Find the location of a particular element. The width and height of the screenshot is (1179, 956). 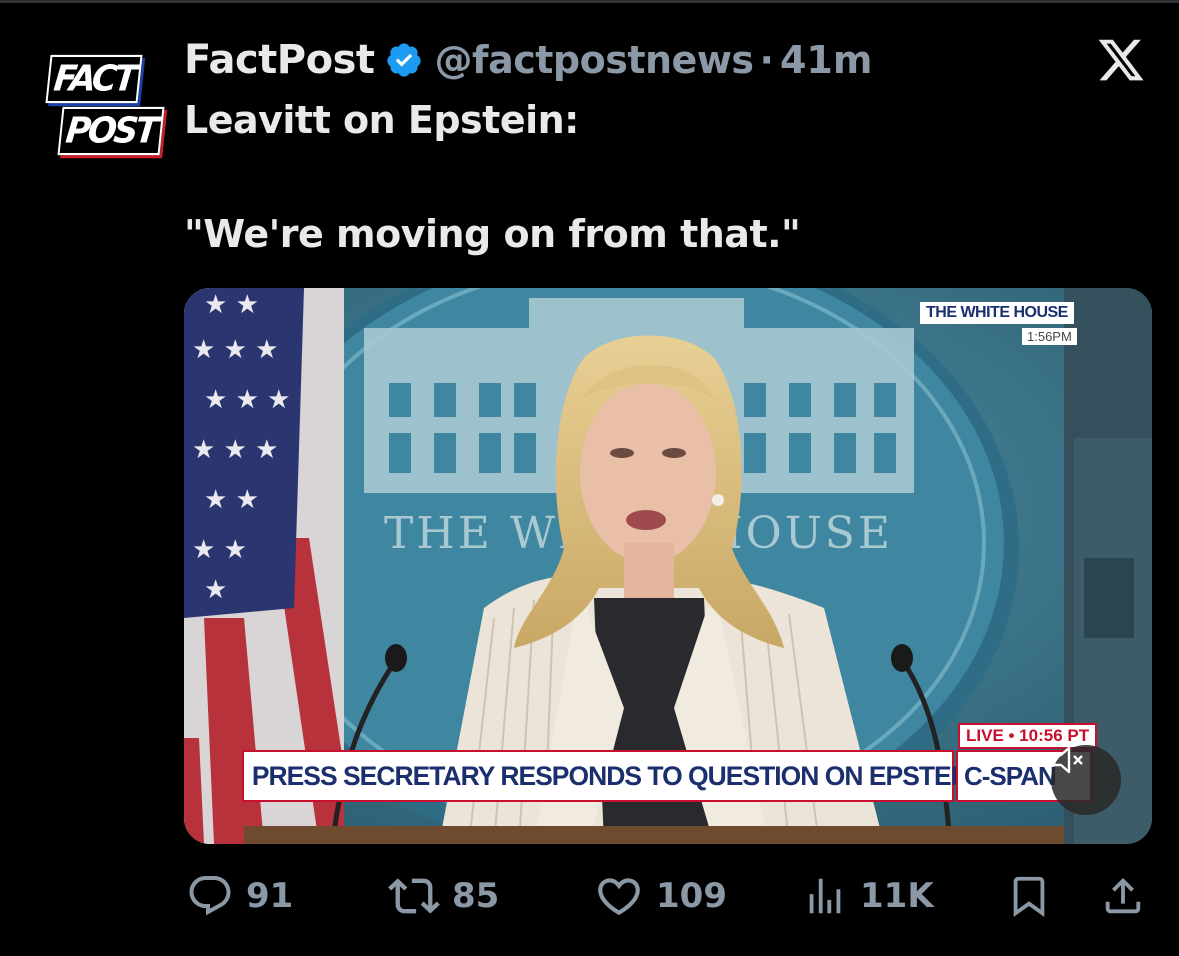

share-button is located at coordinates (1129, 896).